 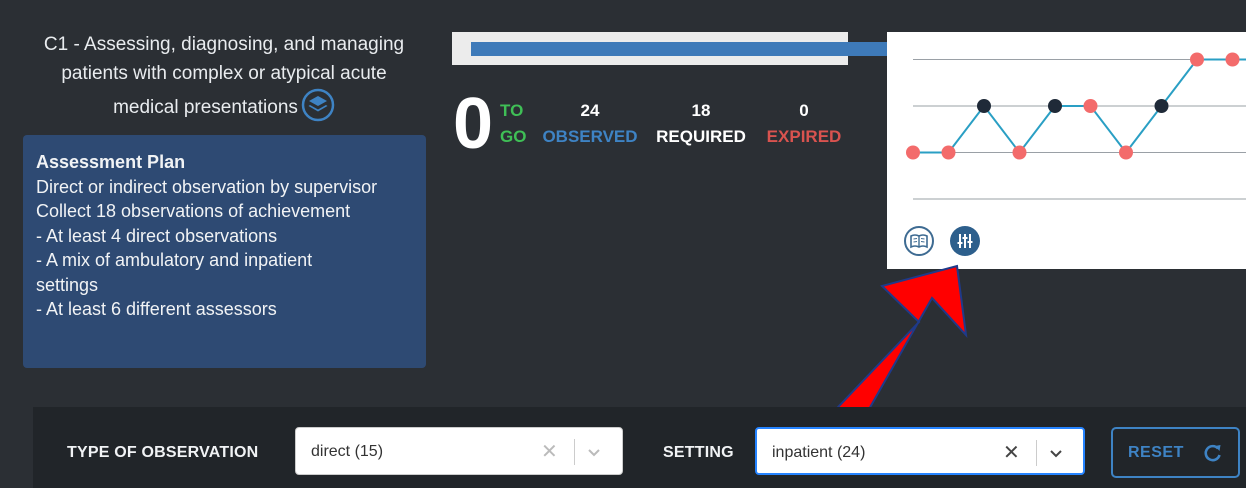 What do you see at coordinates (701, 110) in the screenshot?
I see `required-count: 18` at bounding box center [701, 110].